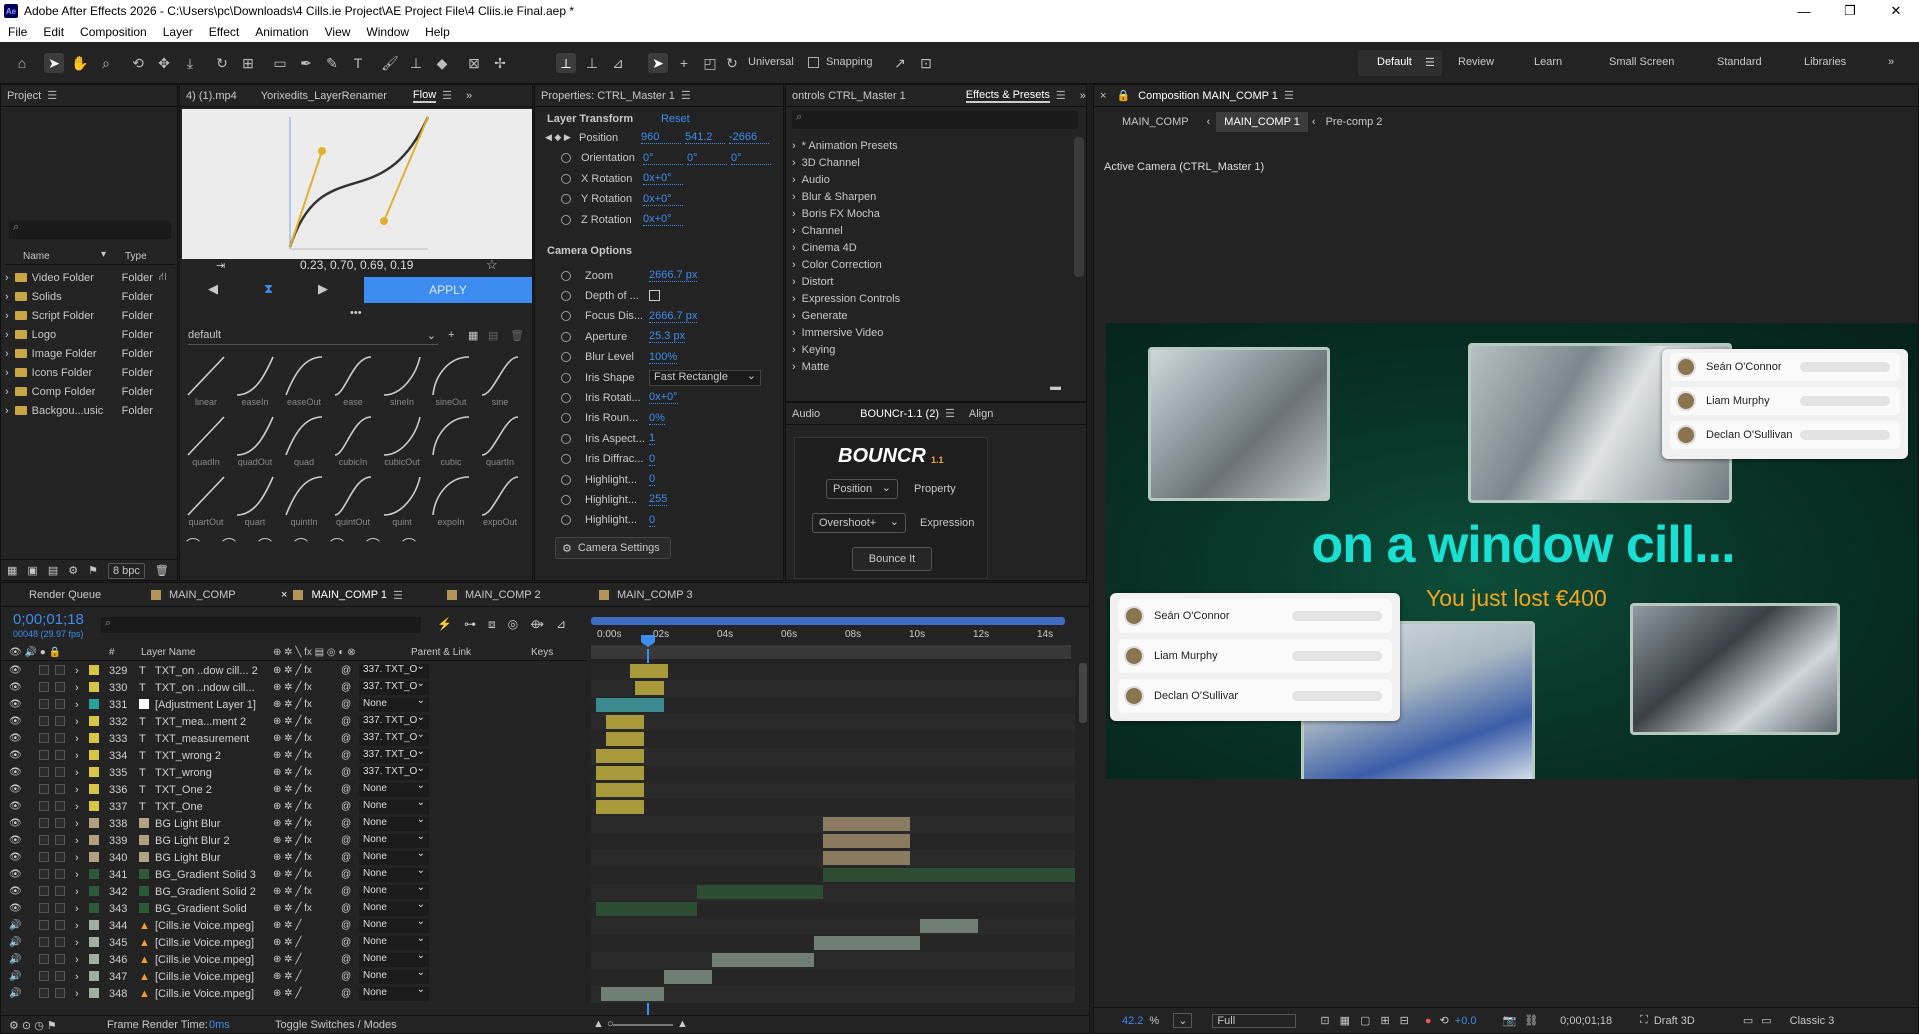 The image size is (1919, 1034). I want to click on effect-category: › Distort, so click(932, 281).